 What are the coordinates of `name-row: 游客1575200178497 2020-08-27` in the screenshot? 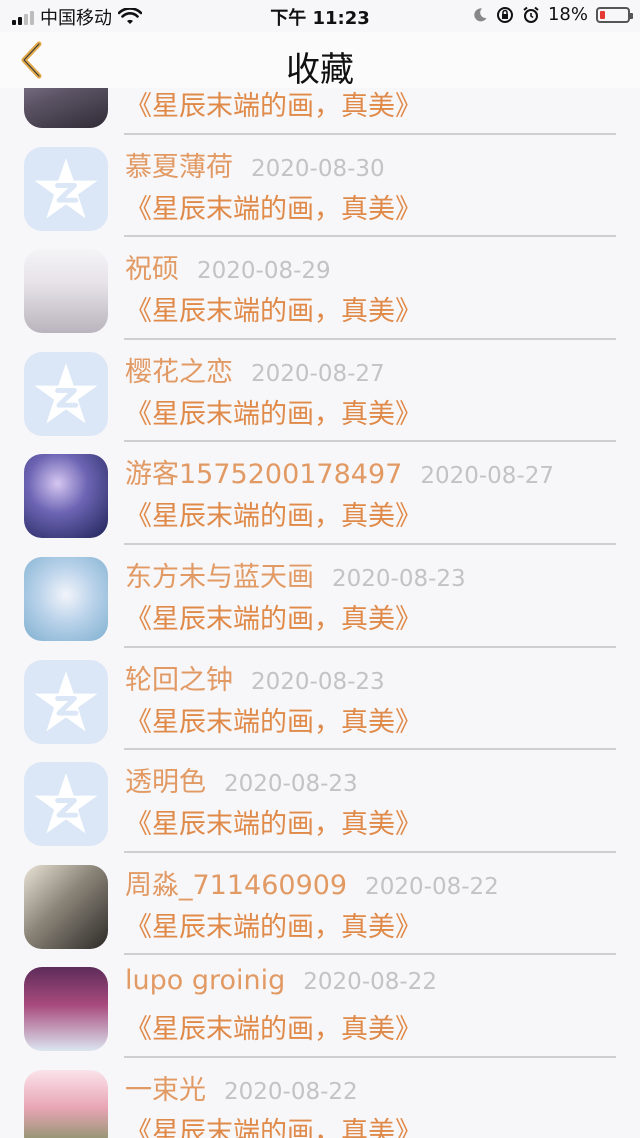 It's located at (339, 471).